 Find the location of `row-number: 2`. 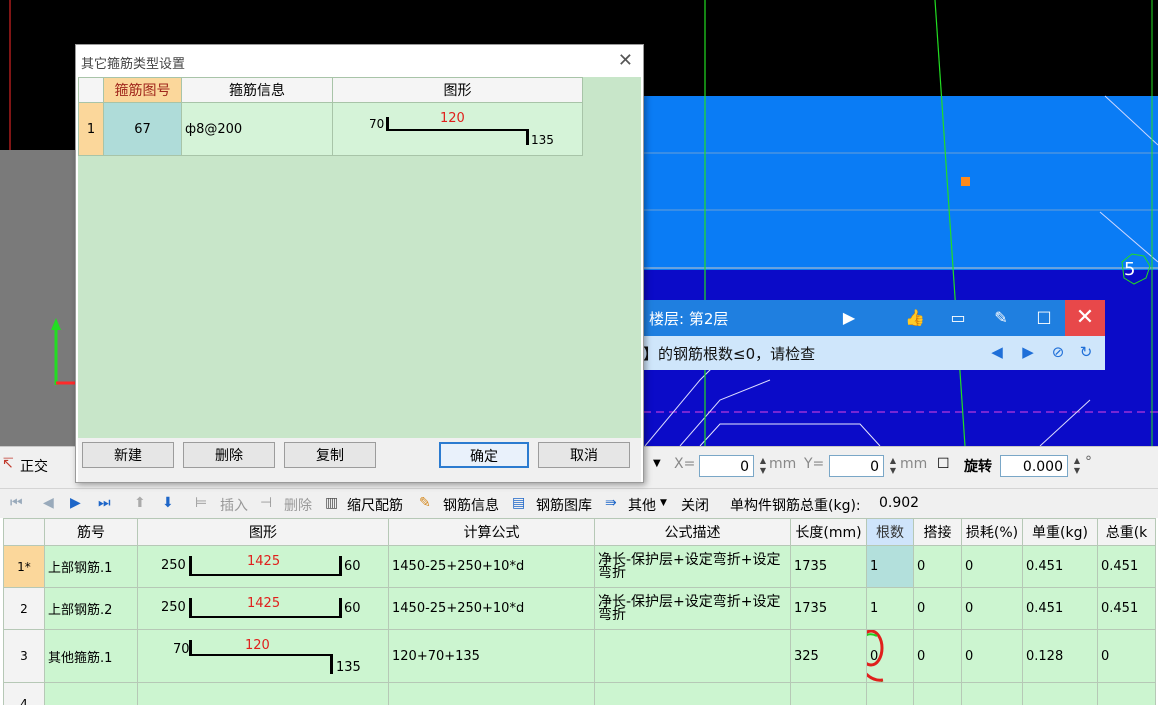

row-number: 2 is located at coordinates (24, 608).